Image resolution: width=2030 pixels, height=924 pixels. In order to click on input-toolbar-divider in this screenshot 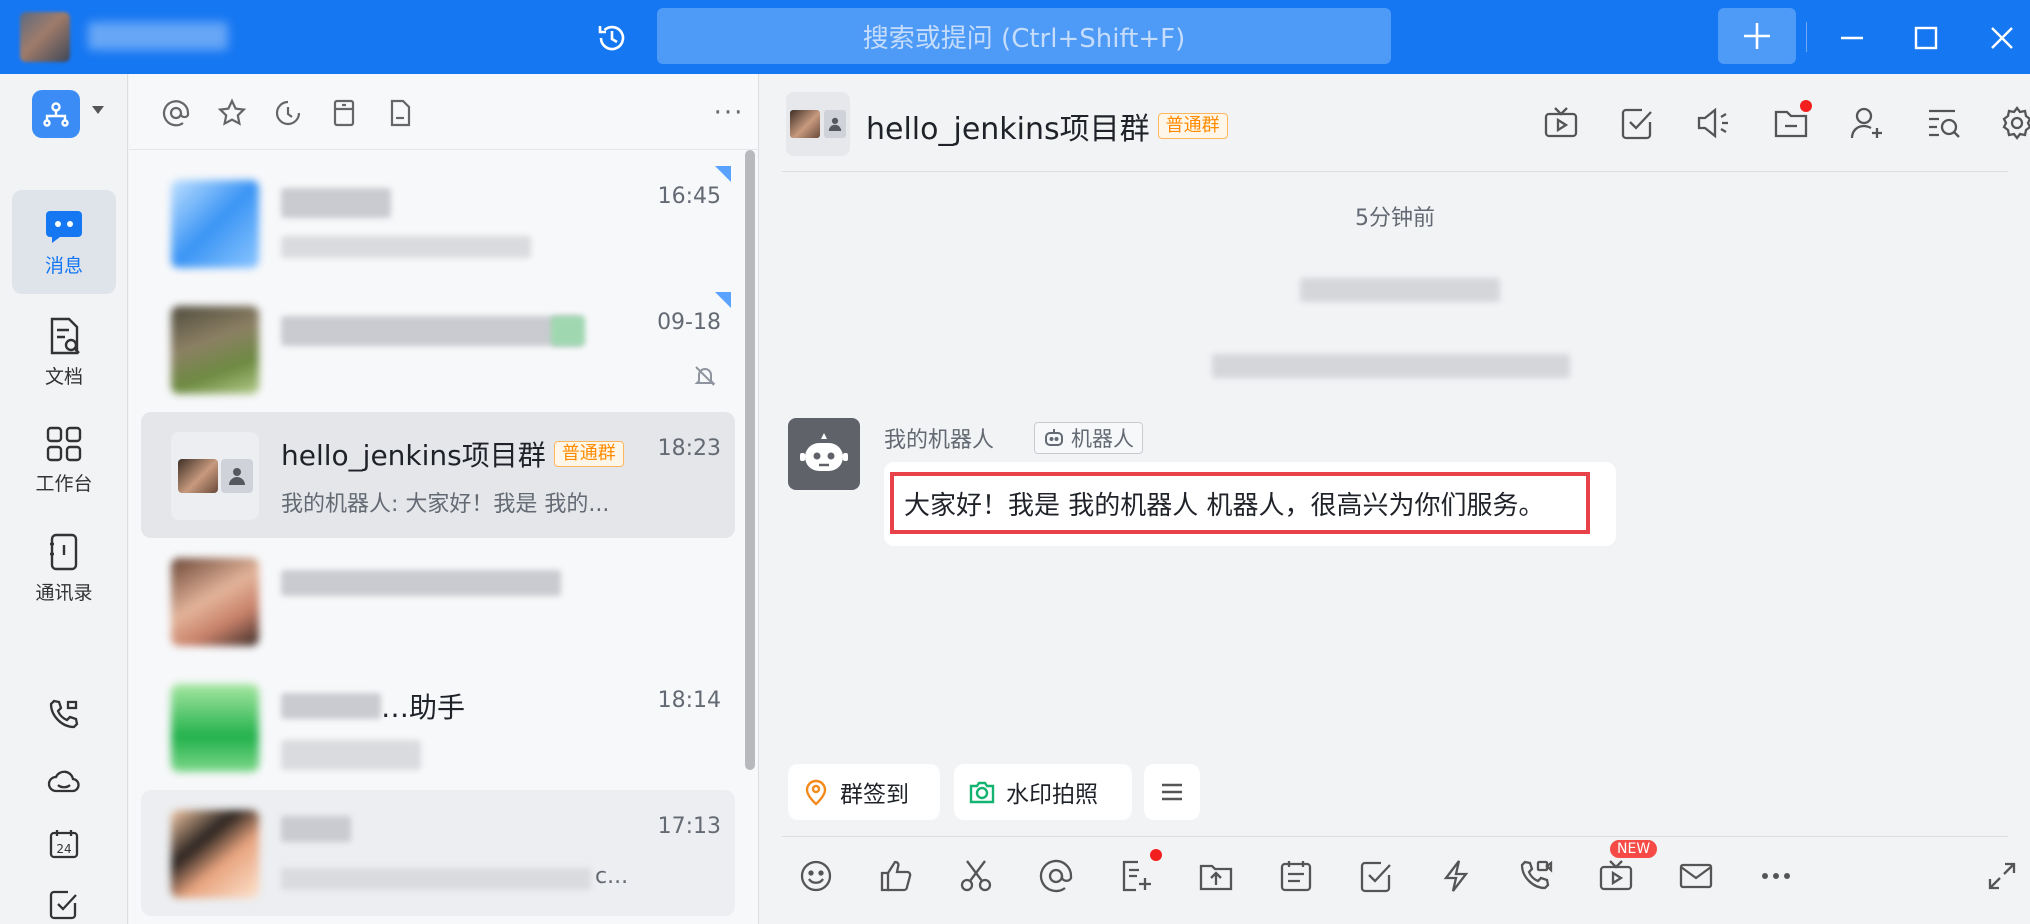, I will do `click(1395, 836)`.